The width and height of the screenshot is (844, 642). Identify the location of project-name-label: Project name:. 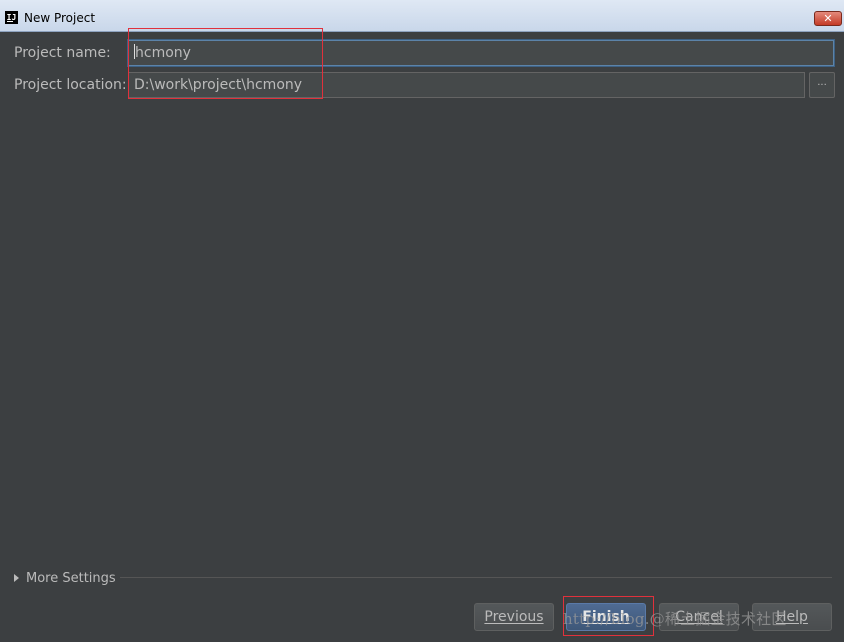
(62, 53).